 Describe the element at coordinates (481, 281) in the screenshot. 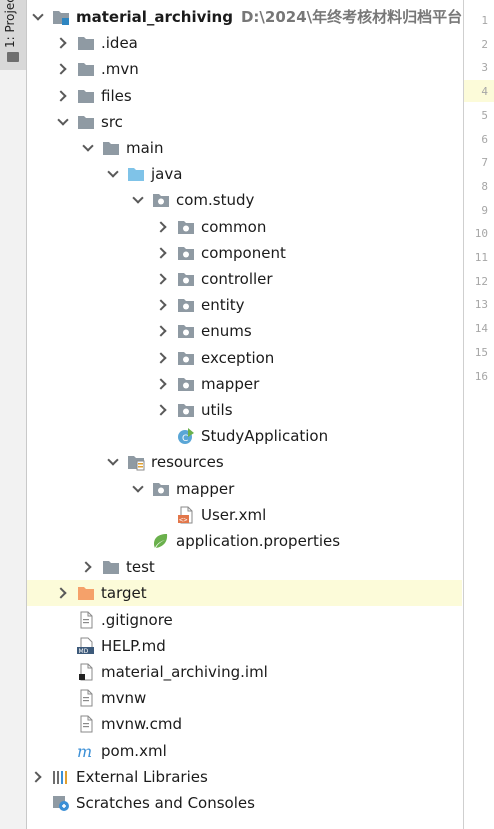

I see `line-number: 12` at that location.